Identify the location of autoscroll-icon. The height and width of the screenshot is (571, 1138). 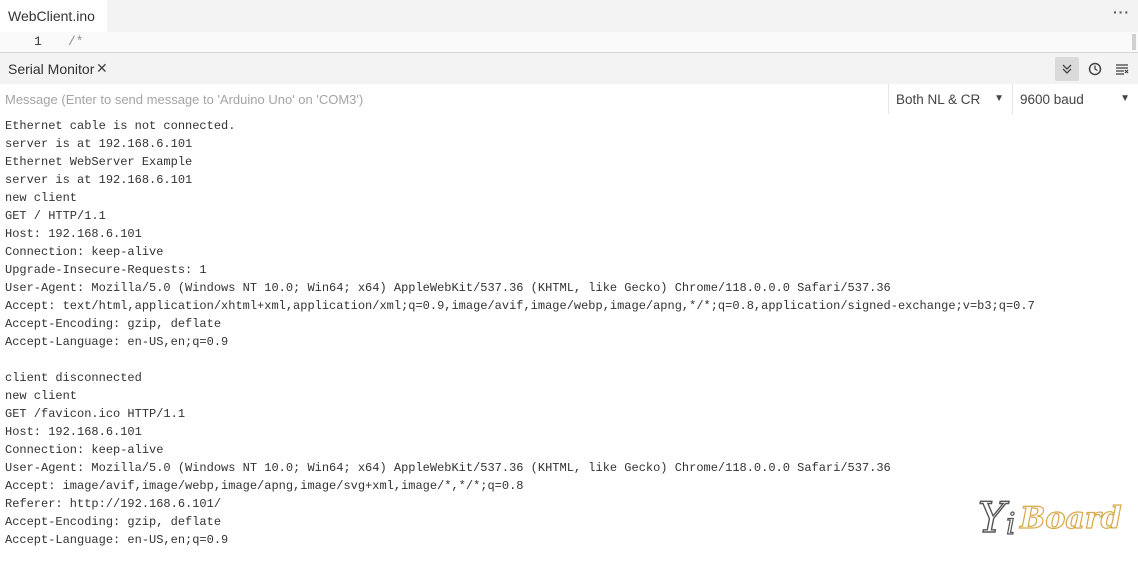
(1067, 69).